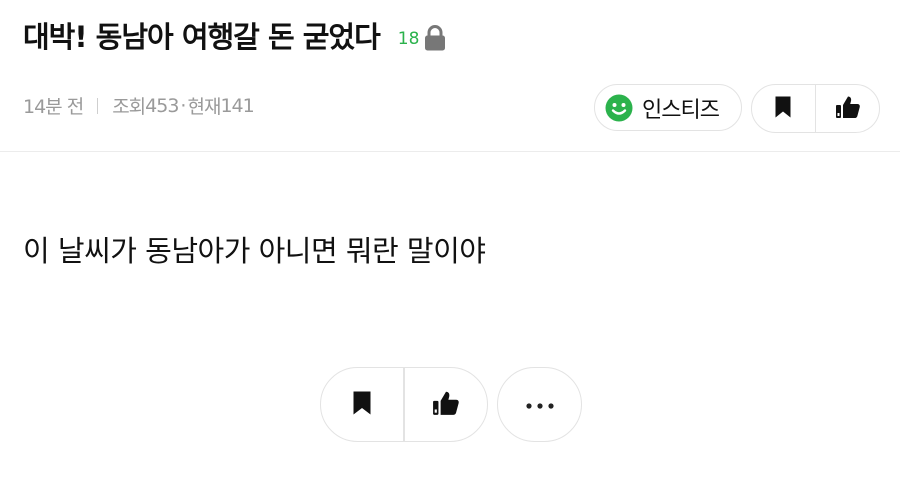 This screenshot has width=900, height=493. I want to click on author-button: 인스티즈, so click(668, 107).